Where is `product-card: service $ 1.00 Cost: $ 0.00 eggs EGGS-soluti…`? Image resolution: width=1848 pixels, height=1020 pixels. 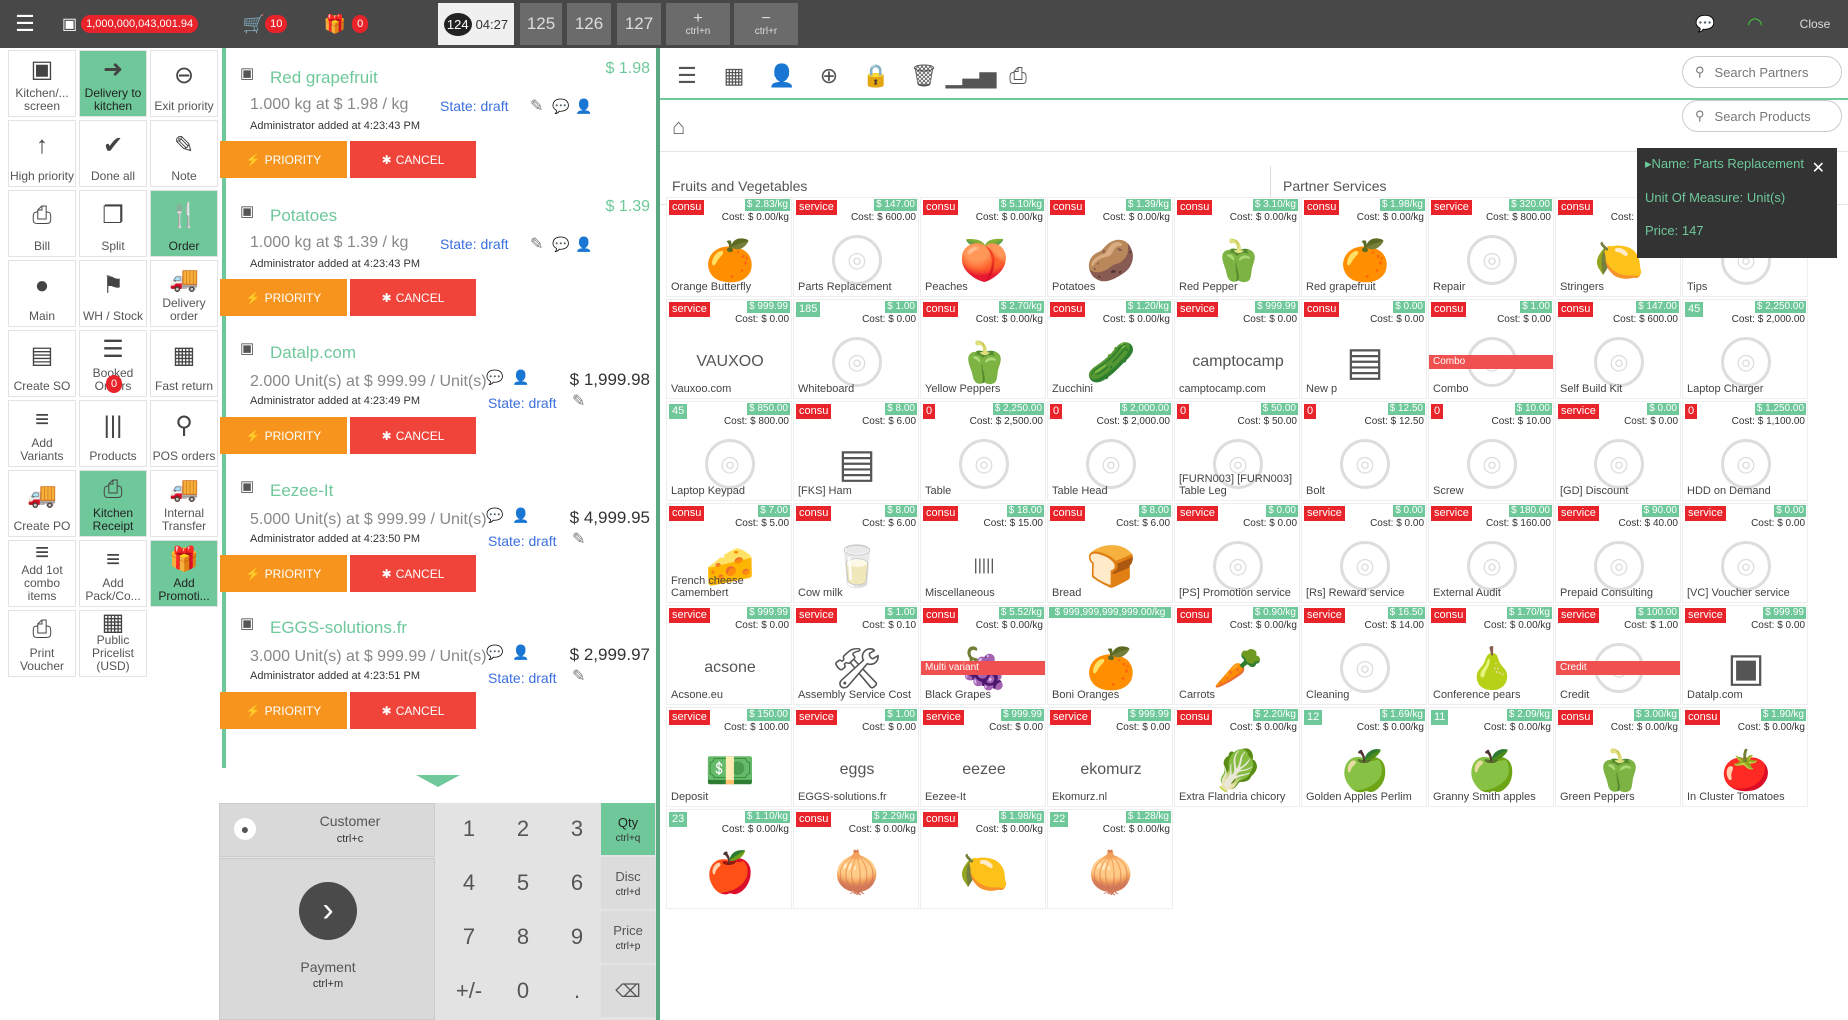
product-card: service $ 1.00 Cost: $ 0.00 eggs EGGS-soluti… is located at coordinates (856, 757).